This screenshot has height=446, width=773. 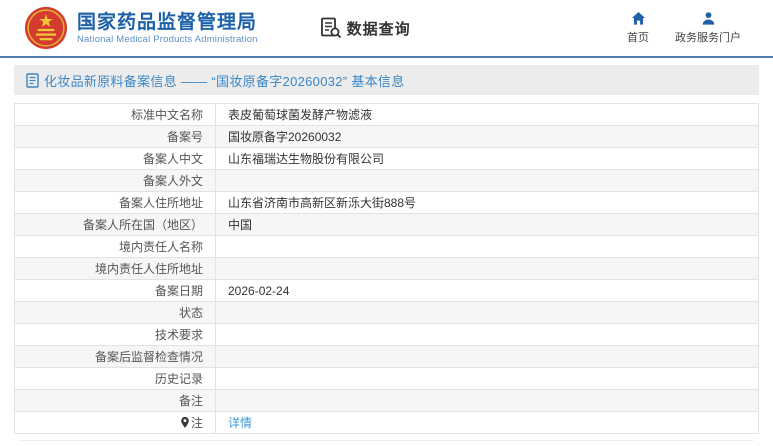 I want to click on row-label: 注, so click(x=115, y=422).